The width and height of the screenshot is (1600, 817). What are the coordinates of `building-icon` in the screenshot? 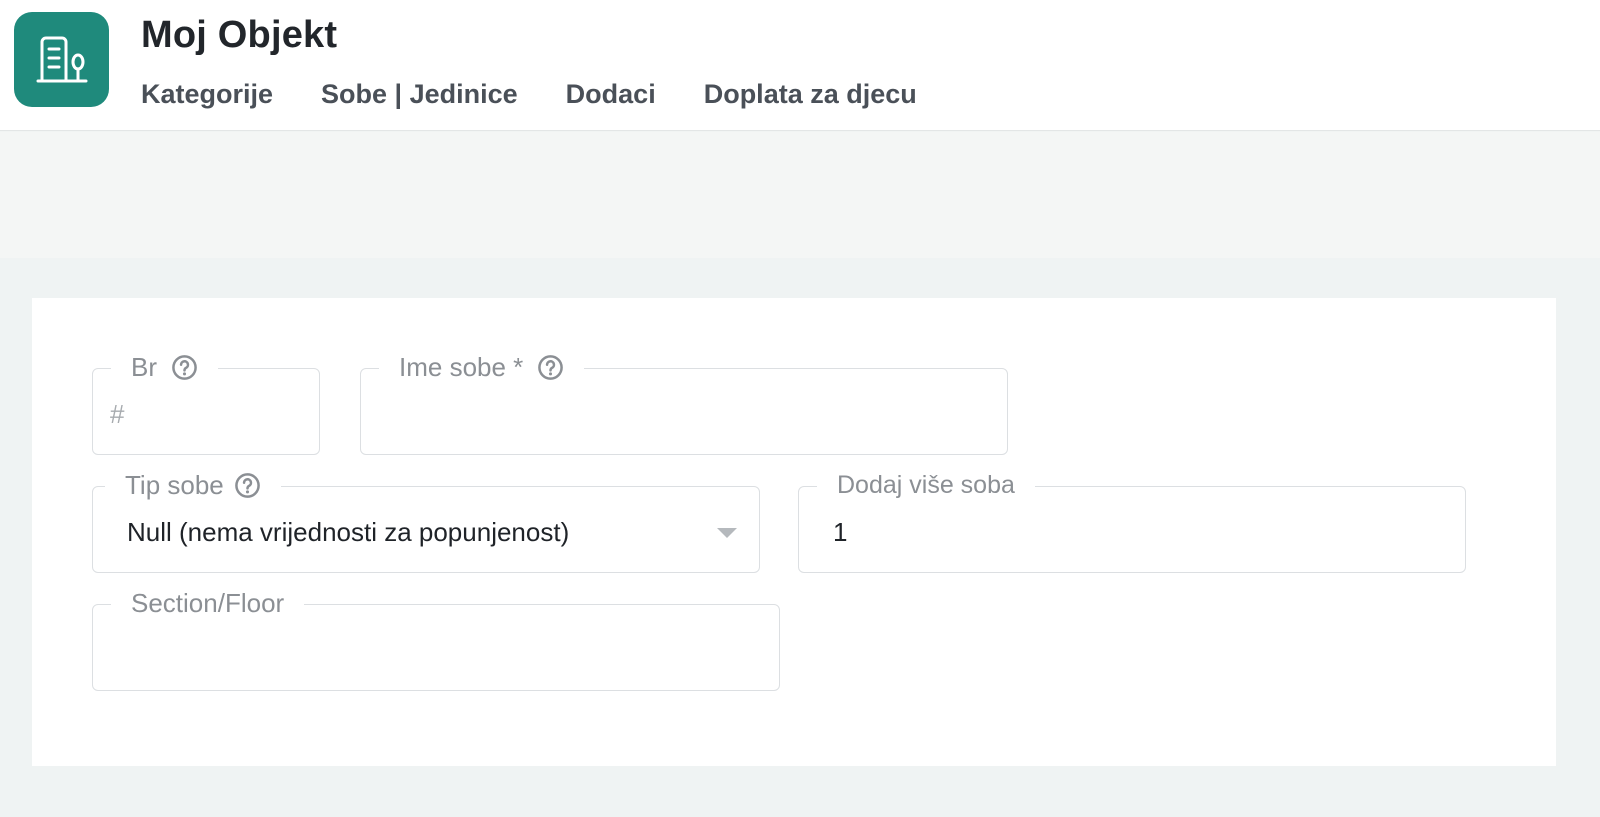 It's located at (61, 59).